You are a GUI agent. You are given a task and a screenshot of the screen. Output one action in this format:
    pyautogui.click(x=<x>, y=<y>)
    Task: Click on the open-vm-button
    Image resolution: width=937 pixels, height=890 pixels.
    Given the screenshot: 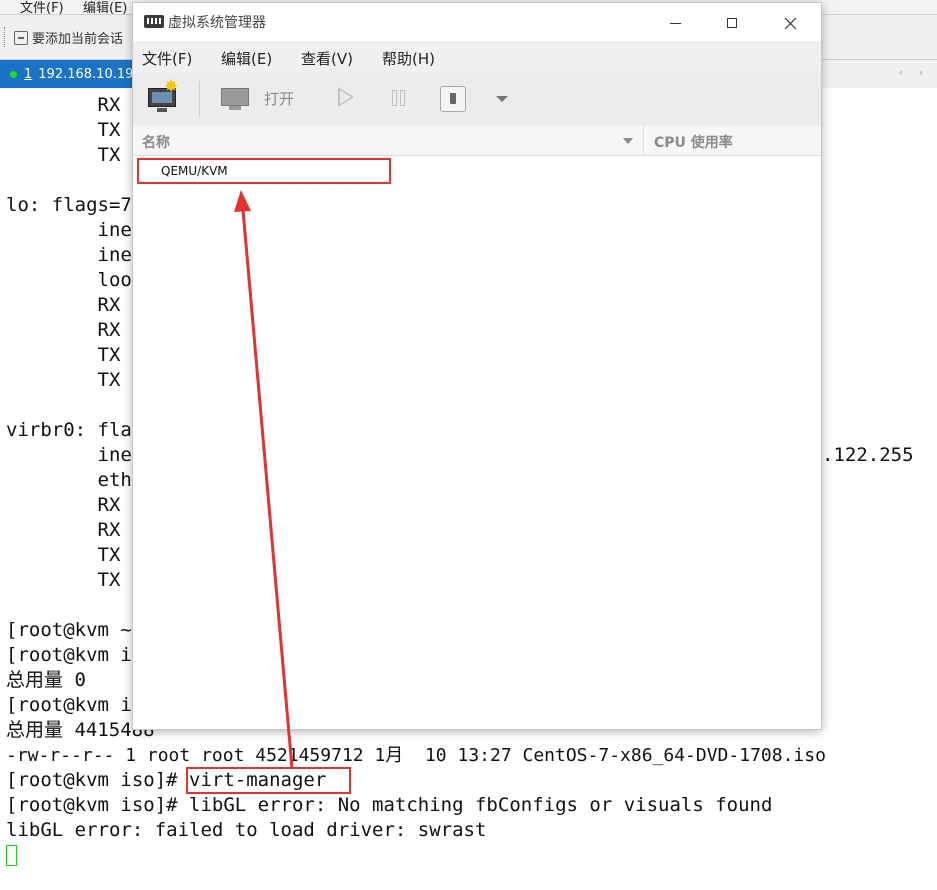 What is the action you would take?
    pyautogui.click(x=235, y=99)
    